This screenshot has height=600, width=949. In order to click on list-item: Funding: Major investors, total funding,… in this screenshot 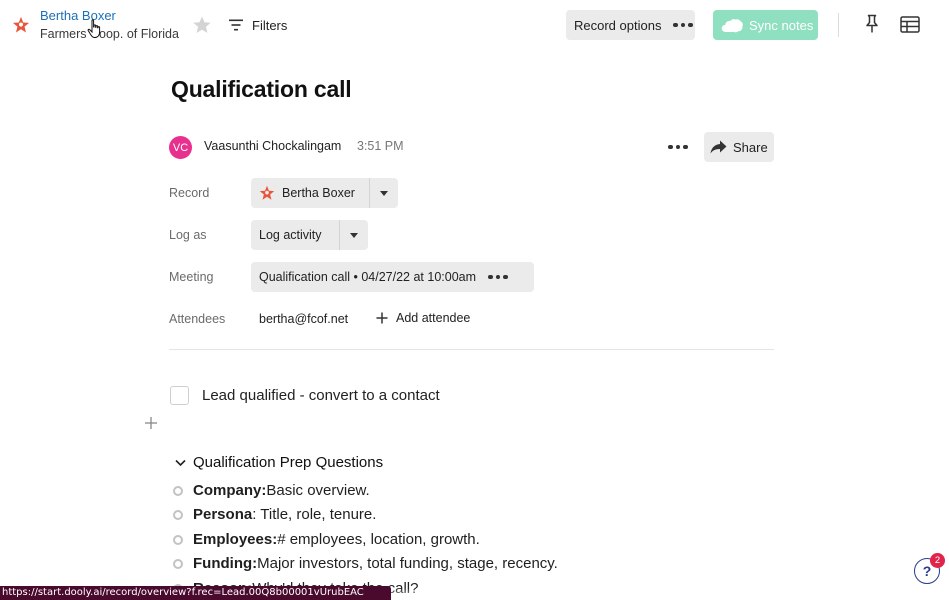, I will do `click(365, 563)`.